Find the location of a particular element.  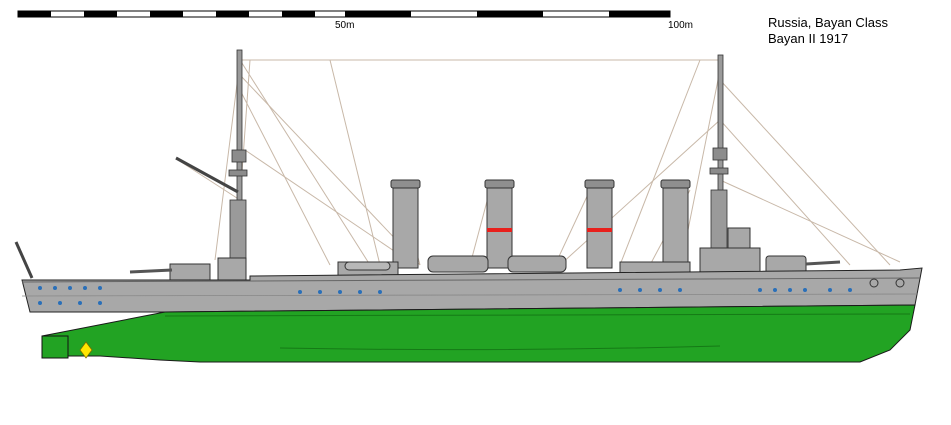

caption: Russia, Bayan Class Bayan II 1917 is located at coordinates (828, 31).